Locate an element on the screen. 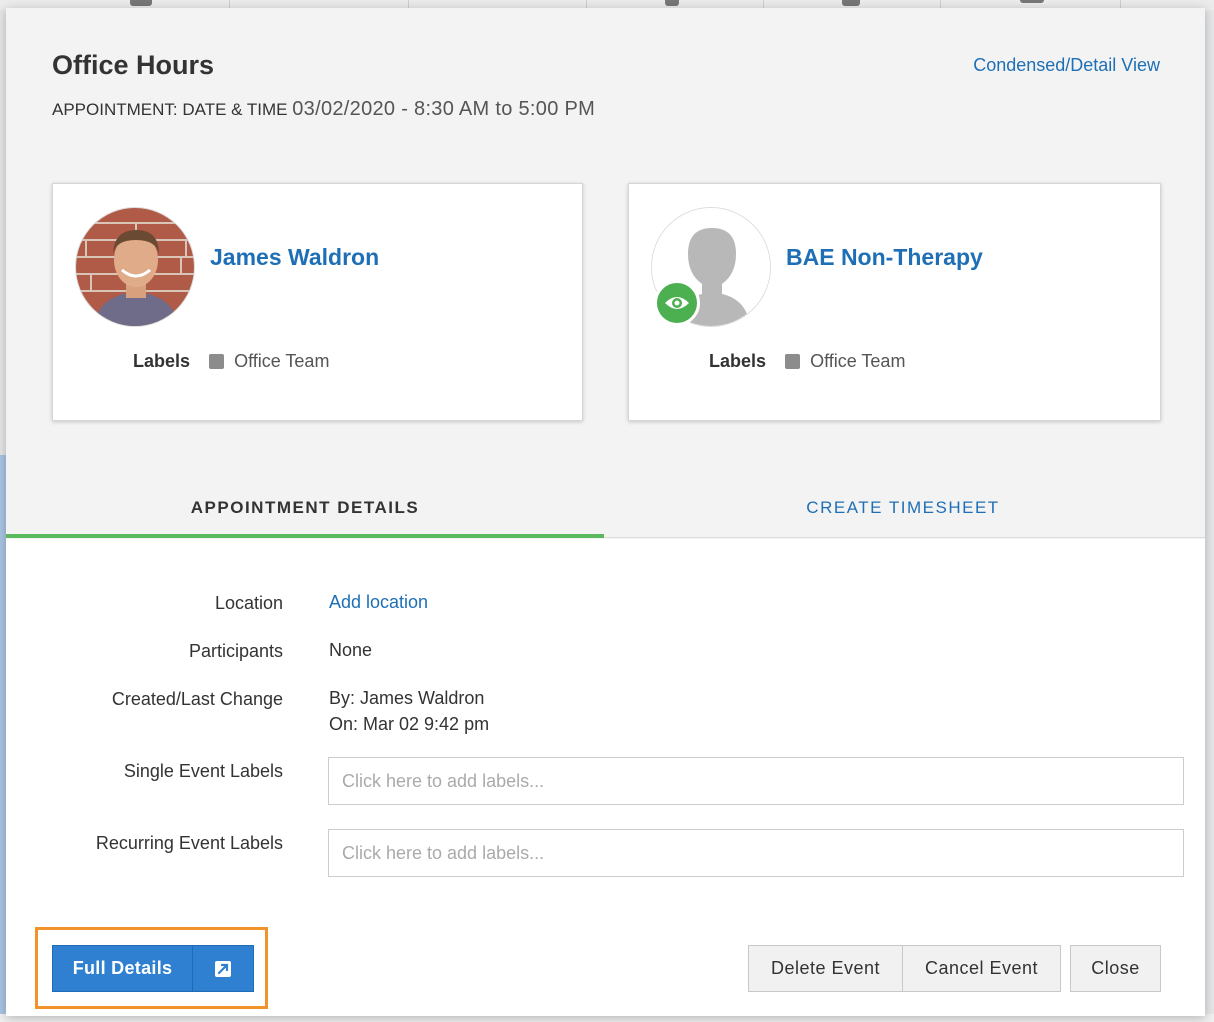 The image size is (1214, 1022). staff-labels: Labels Office Team is located at coordinates (231, 361).